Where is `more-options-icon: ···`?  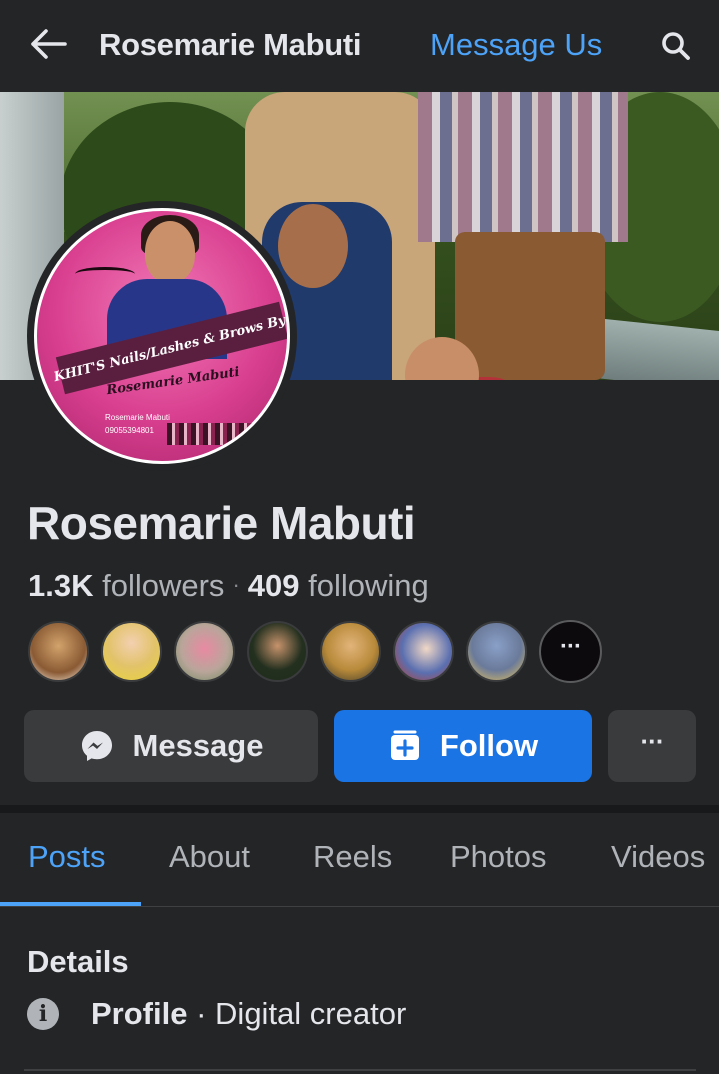
more-options-icon: ··· is located at coordinates (652, 740).